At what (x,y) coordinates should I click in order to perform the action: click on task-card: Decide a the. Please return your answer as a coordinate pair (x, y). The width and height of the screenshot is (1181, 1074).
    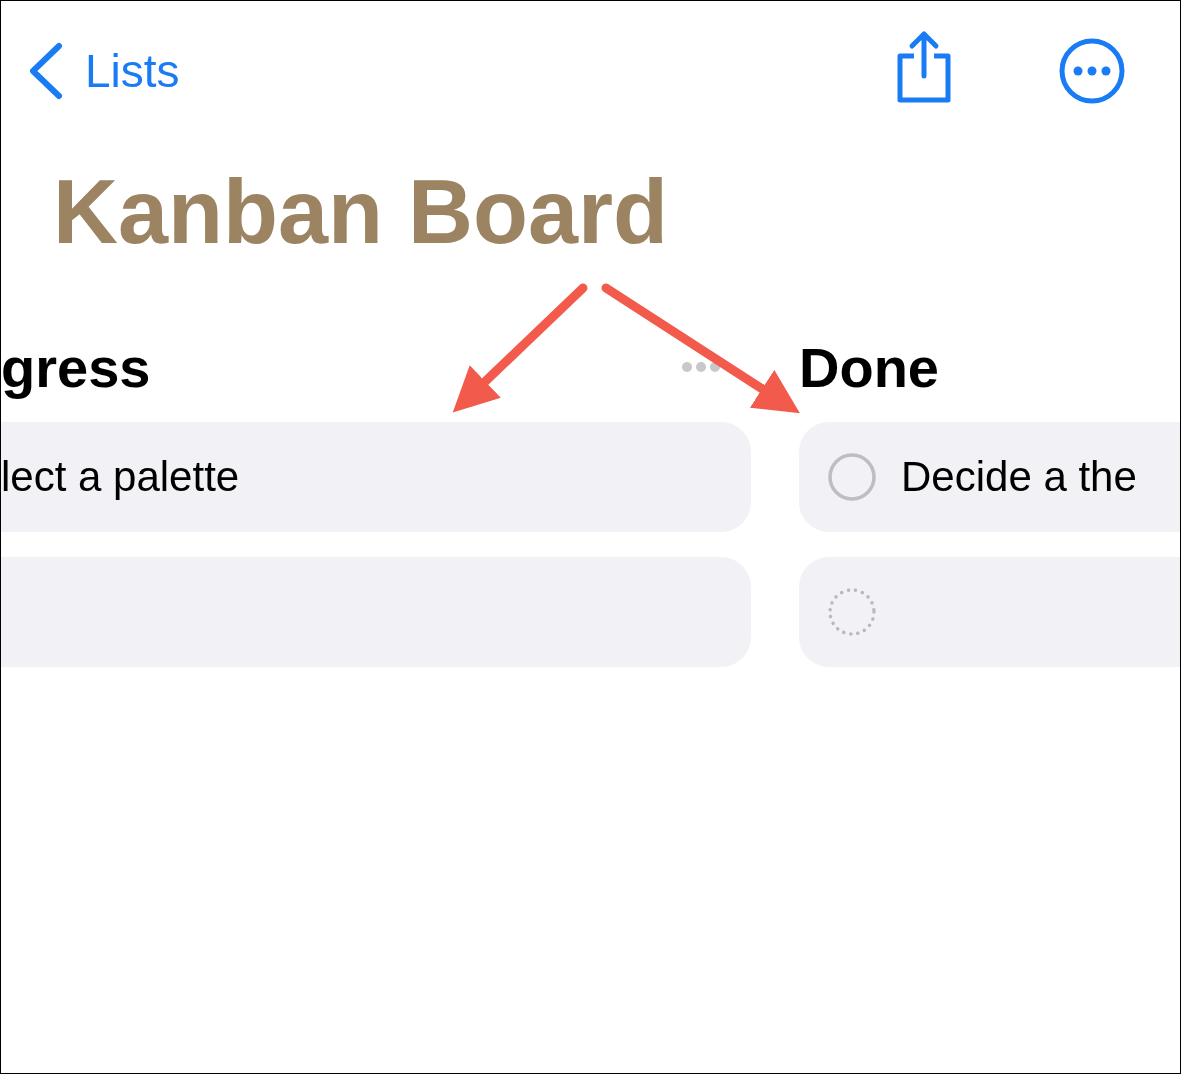
    Looking at the image, I should click on (989, 477).